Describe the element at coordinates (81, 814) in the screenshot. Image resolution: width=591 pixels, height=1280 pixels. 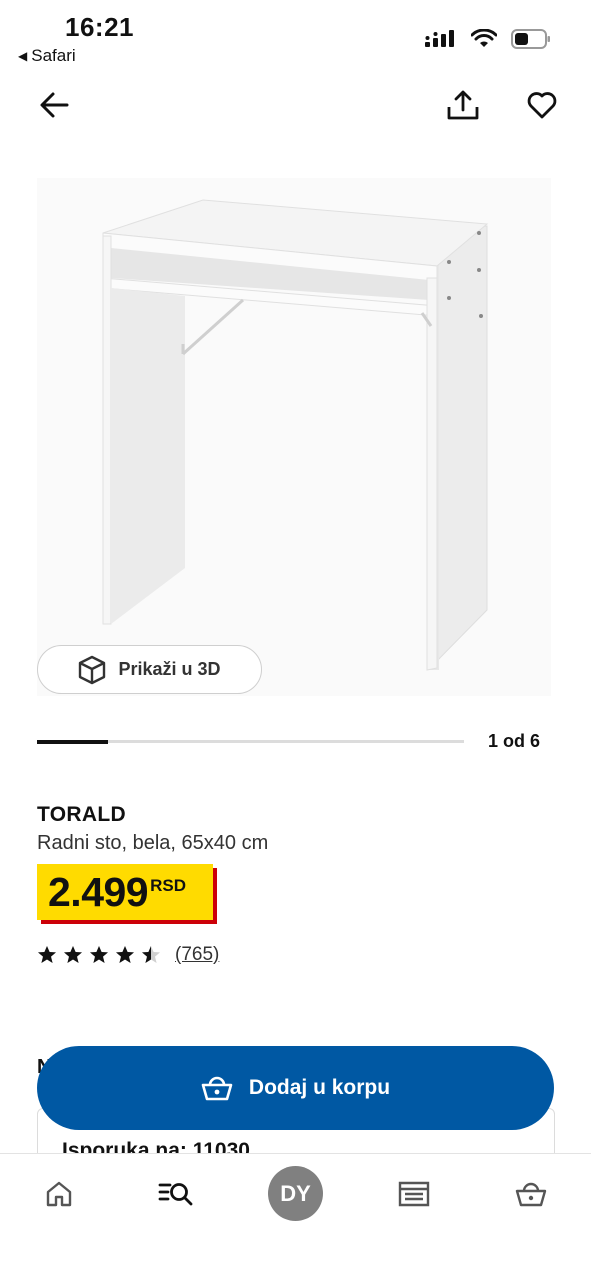
I see `product-name: TORALD` at that location.